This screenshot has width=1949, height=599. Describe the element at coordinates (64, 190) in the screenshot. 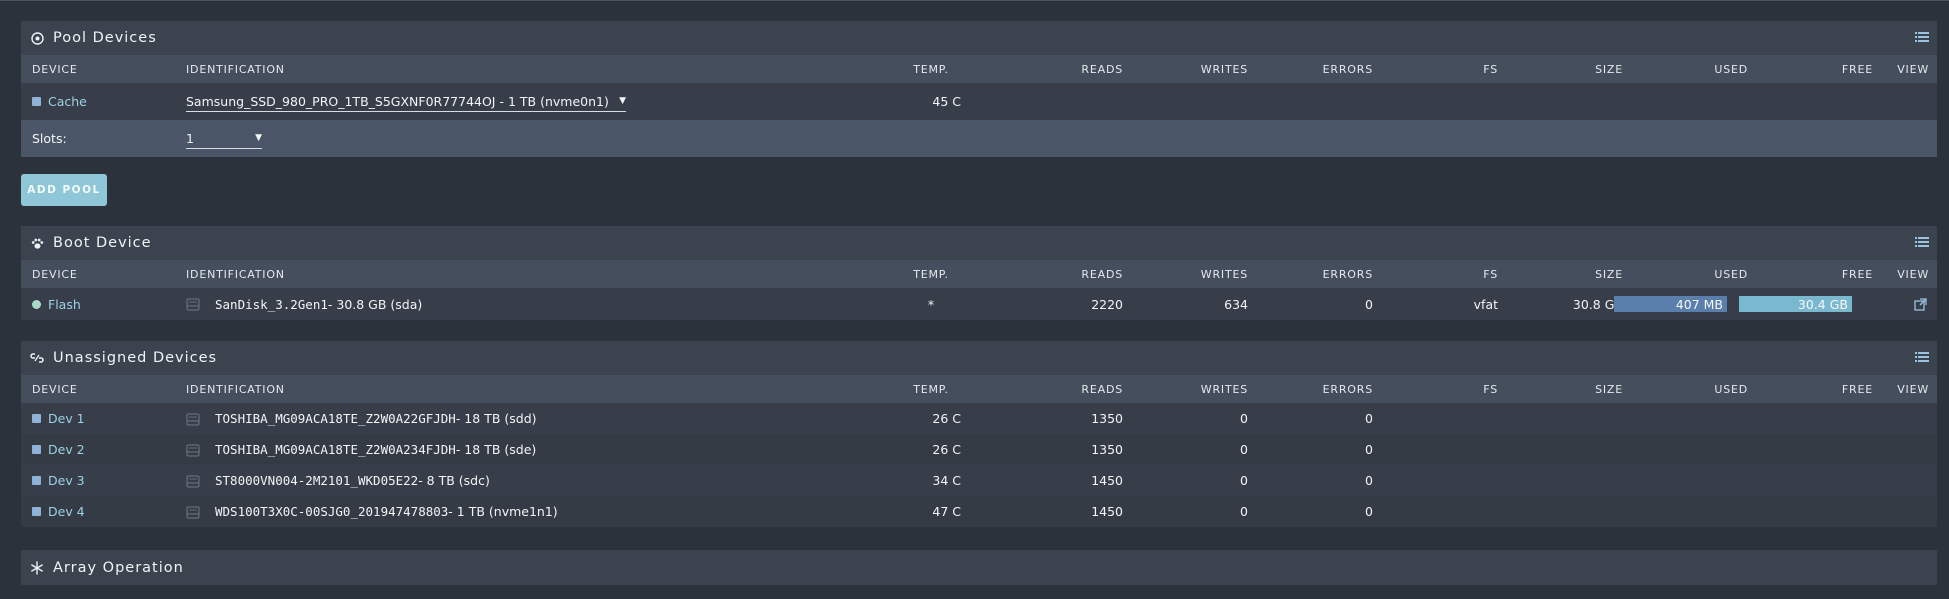

I see `add-pool-button: ADD POOL` at that location.